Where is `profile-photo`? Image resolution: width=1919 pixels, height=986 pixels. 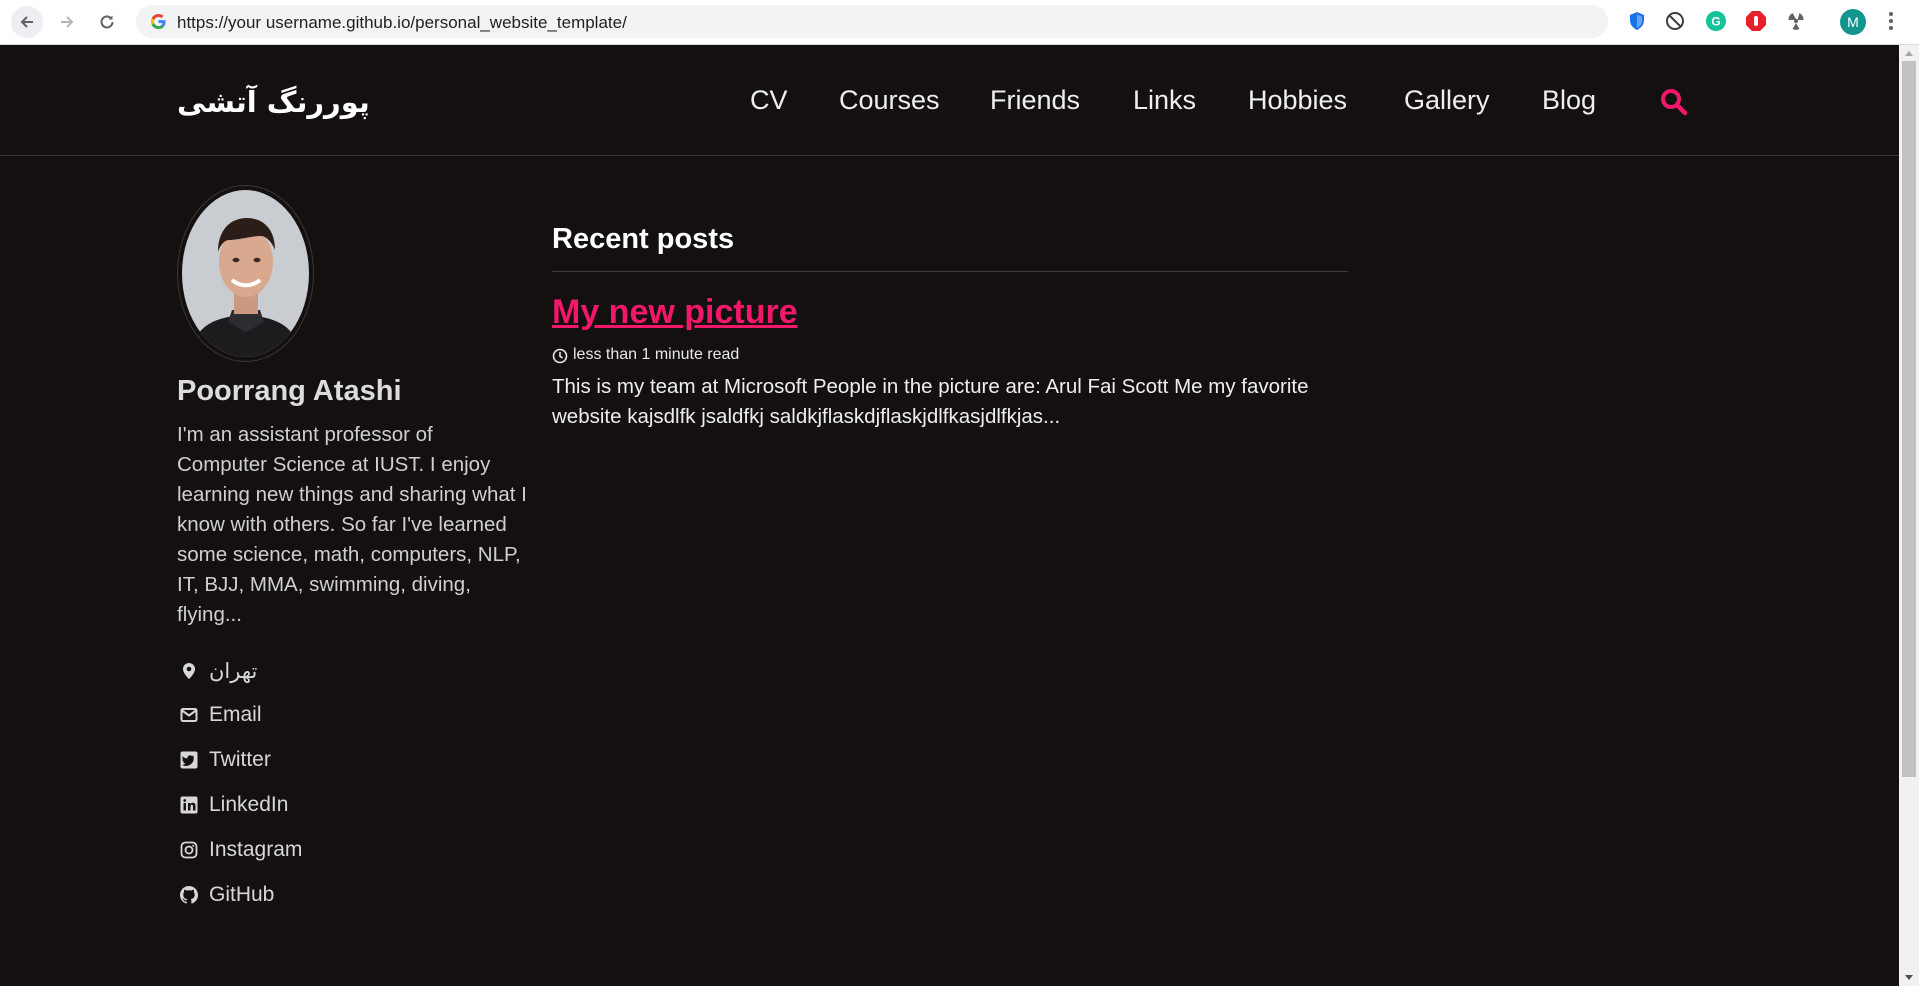
profile-photo is located at coordinates (245, 273).